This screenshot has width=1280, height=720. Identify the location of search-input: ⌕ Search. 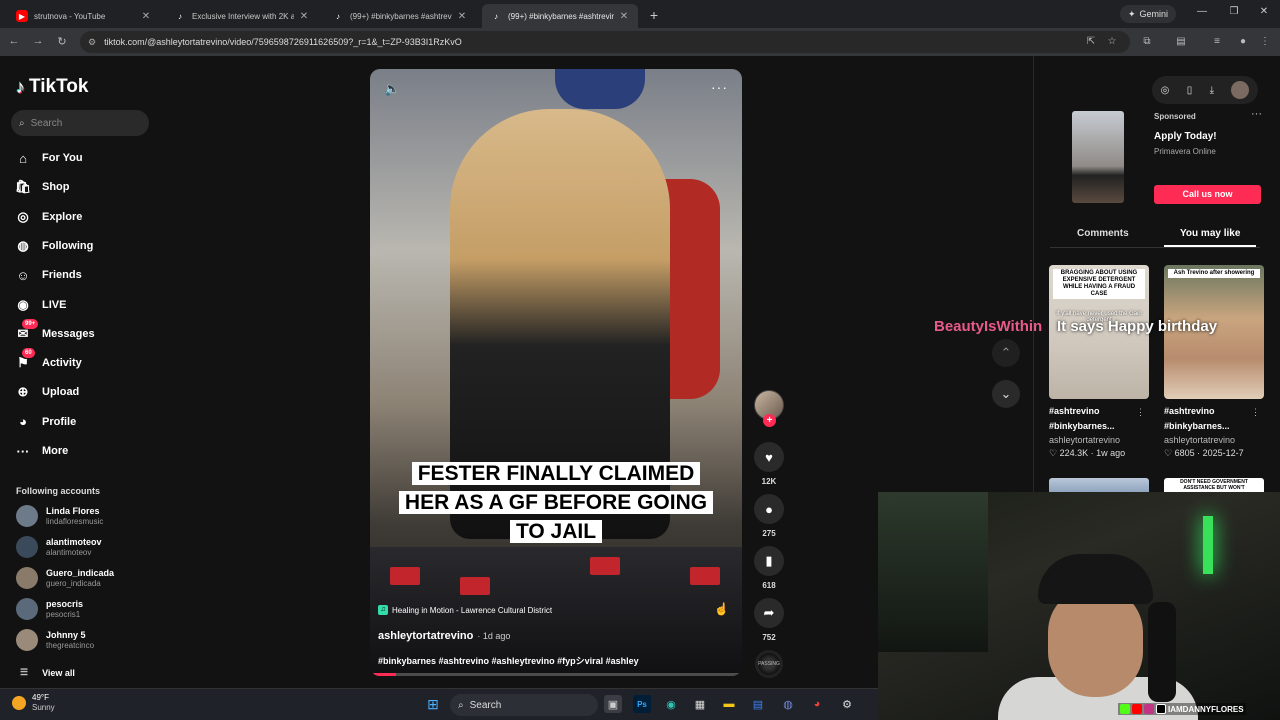
(80, 123).